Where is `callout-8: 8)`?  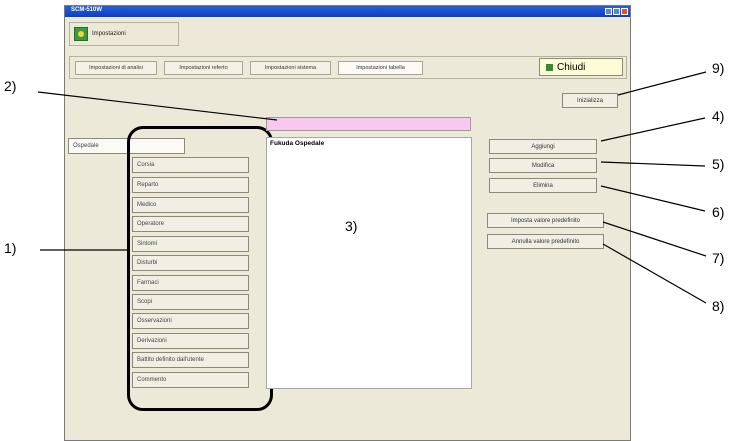 callout-8: 8) is located at coordinates (718, 306).